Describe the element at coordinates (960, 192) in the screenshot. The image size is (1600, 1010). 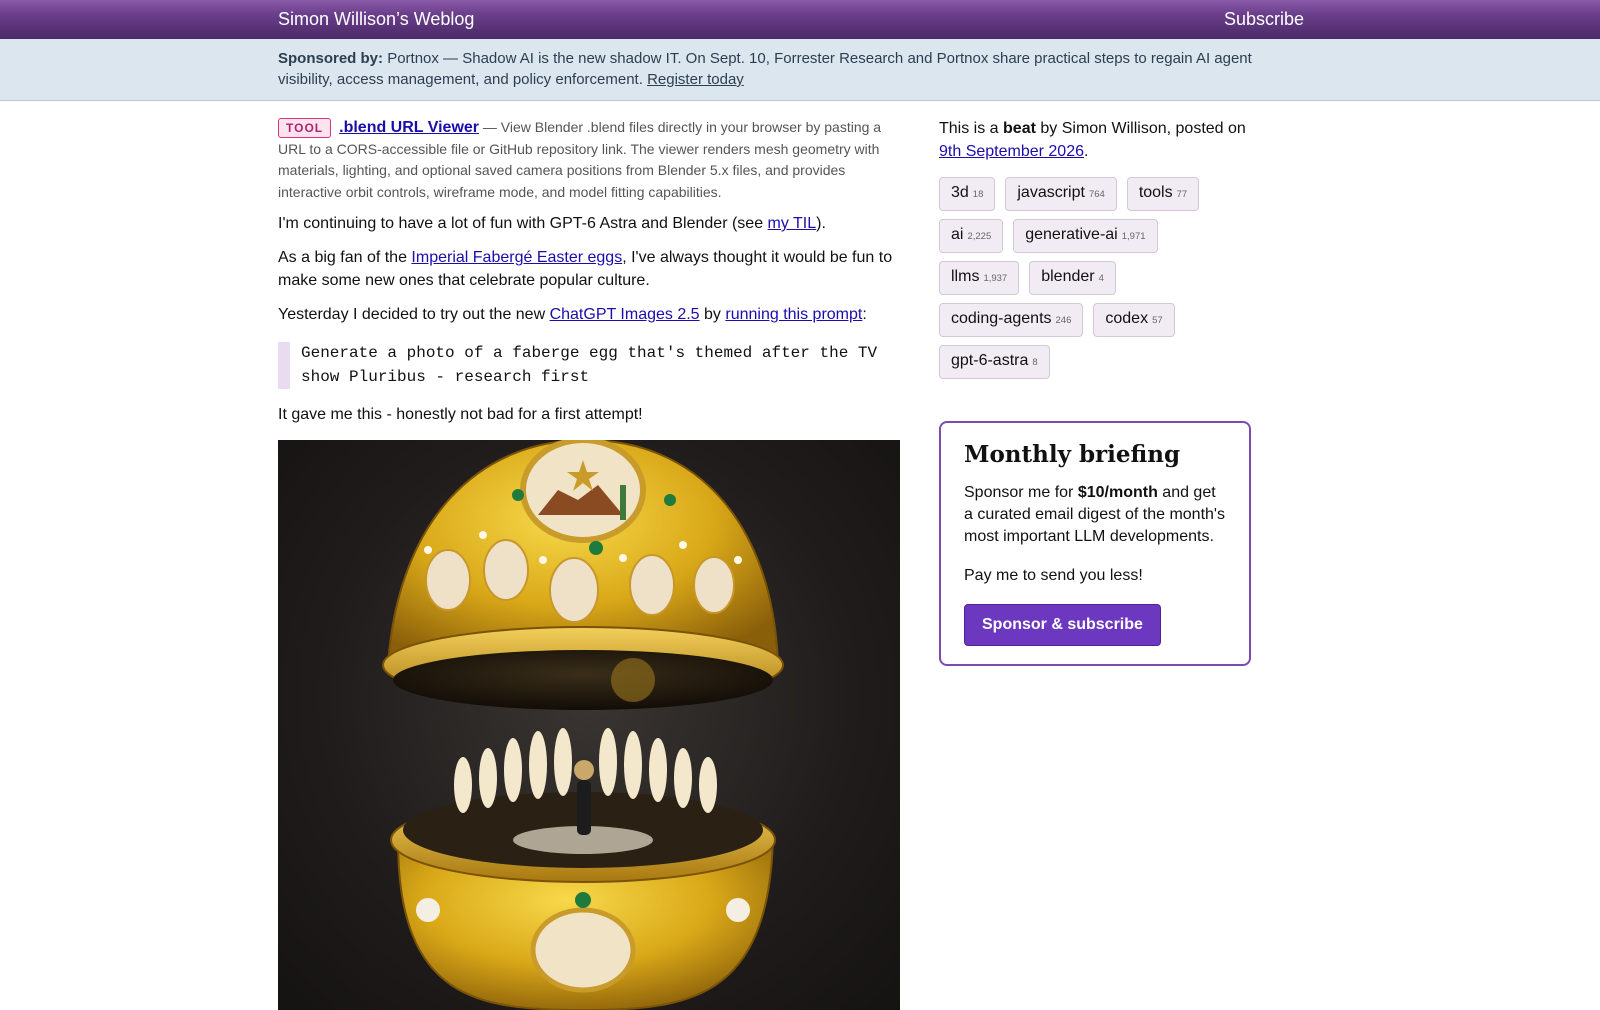
I see `tag-name: 3d` at that location.